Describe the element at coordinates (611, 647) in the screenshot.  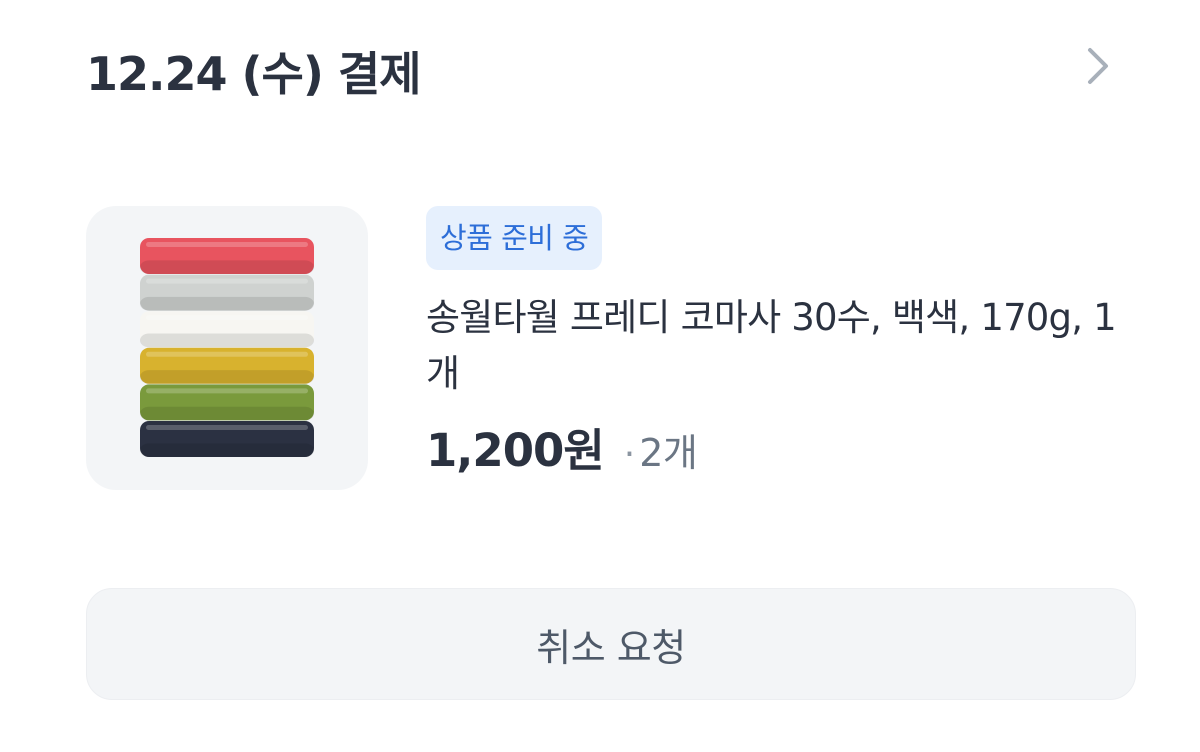
I see `cancel-request-label: 취소 요청` at that location.